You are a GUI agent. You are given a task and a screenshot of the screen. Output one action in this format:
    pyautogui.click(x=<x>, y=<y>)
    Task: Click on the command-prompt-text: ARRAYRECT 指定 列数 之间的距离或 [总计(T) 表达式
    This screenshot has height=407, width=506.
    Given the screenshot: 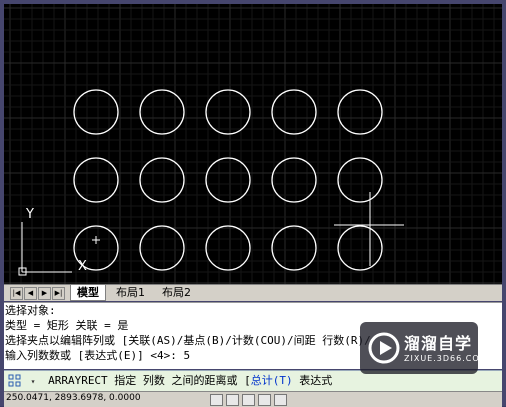 What is the action you would take?
    pyautogui.click(x=190, y=380)
    